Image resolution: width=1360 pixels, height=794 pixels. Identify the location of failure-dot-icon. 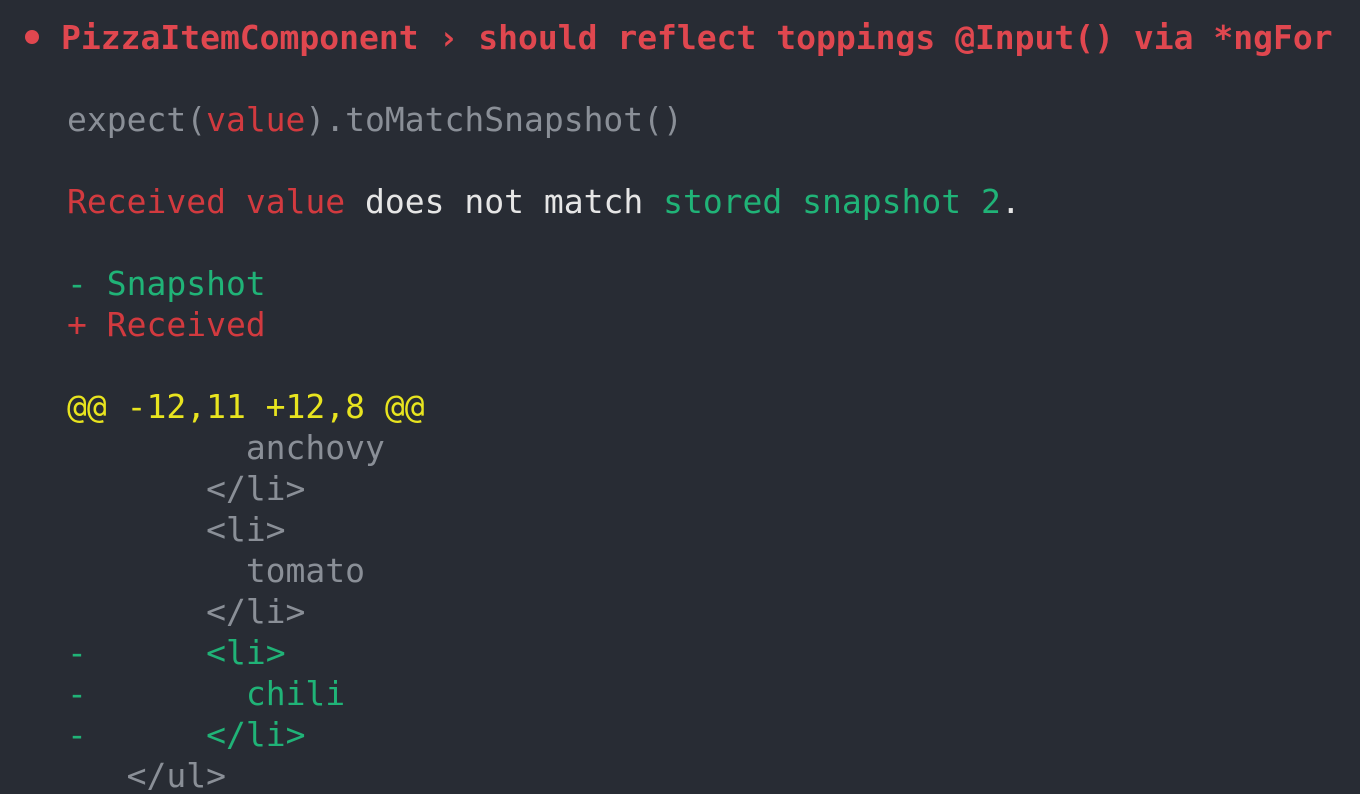
(32, 36).